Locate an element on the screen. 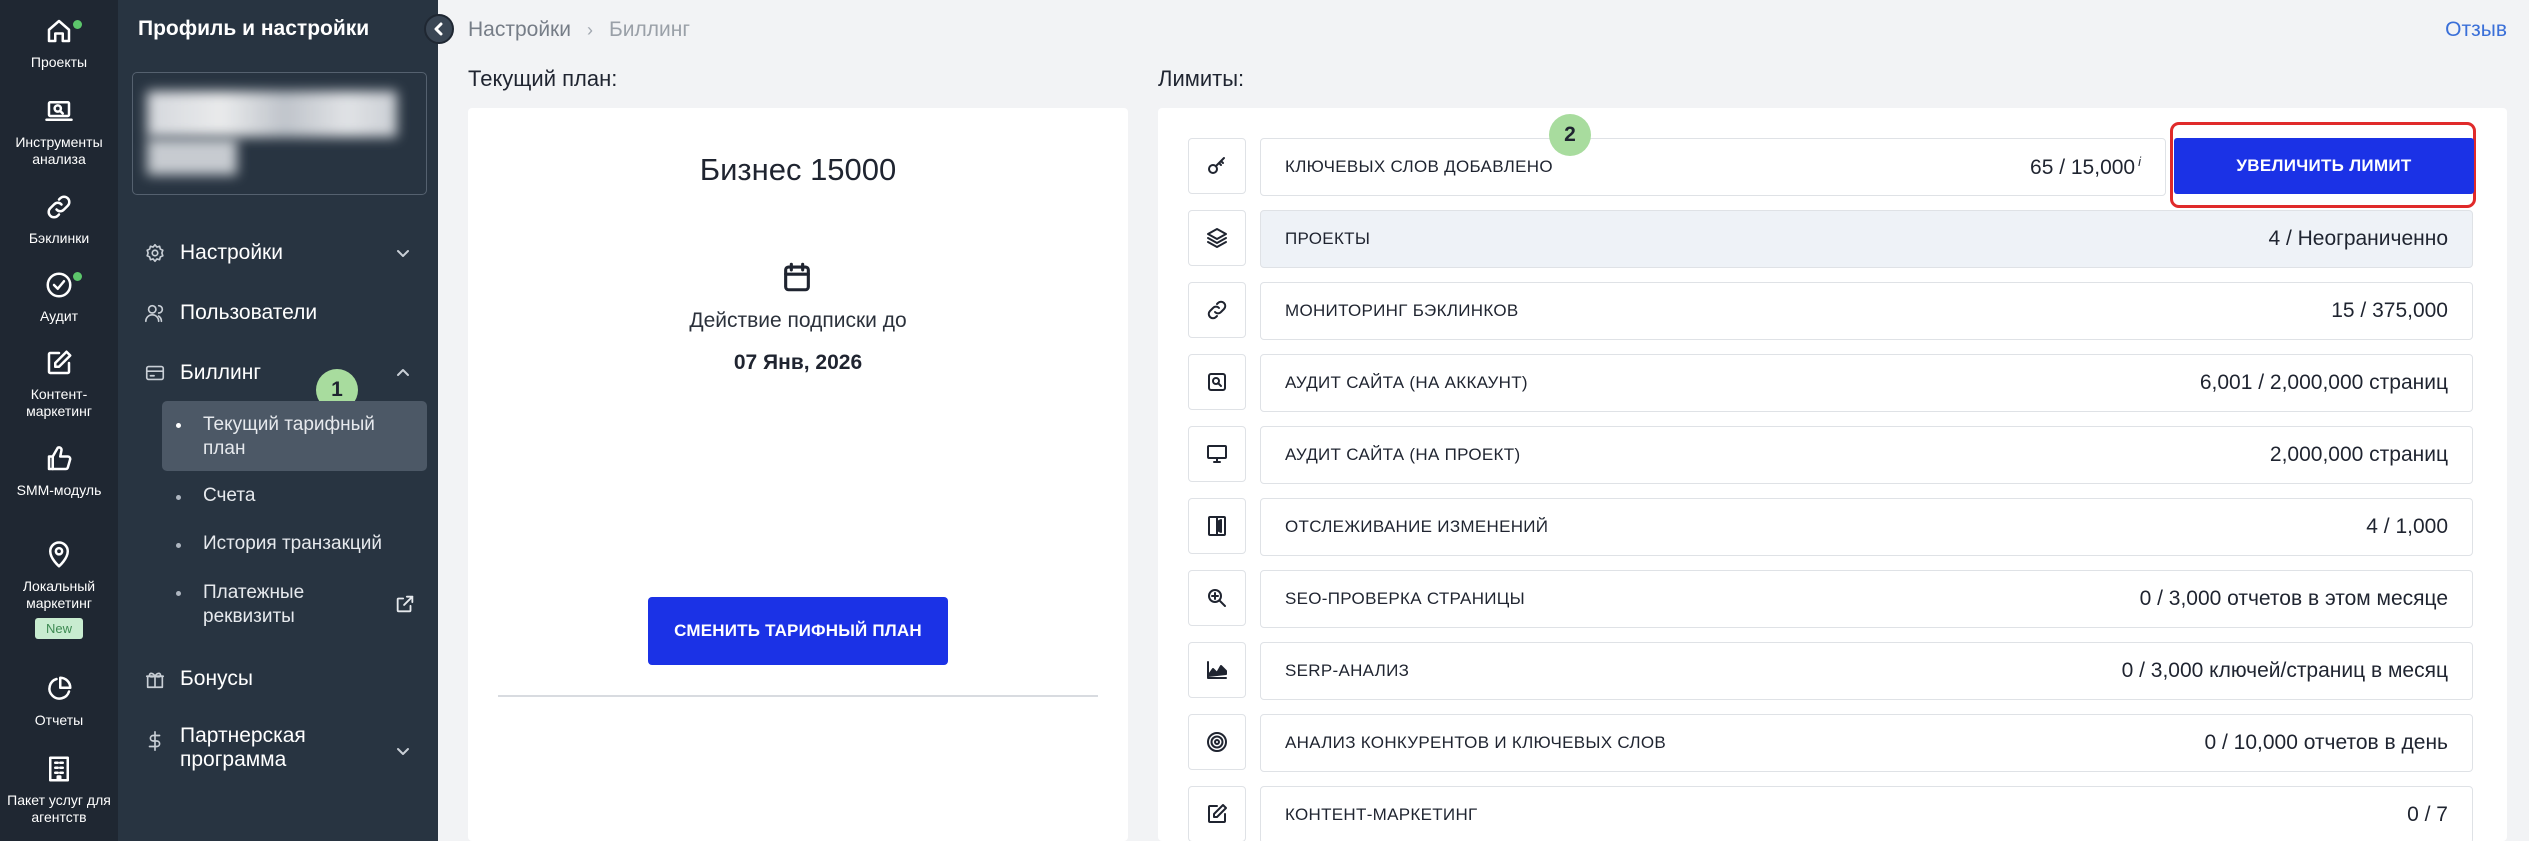 The height and width of the screenshot is (841, 2529). home-icon is located at coordinates (59, 31).